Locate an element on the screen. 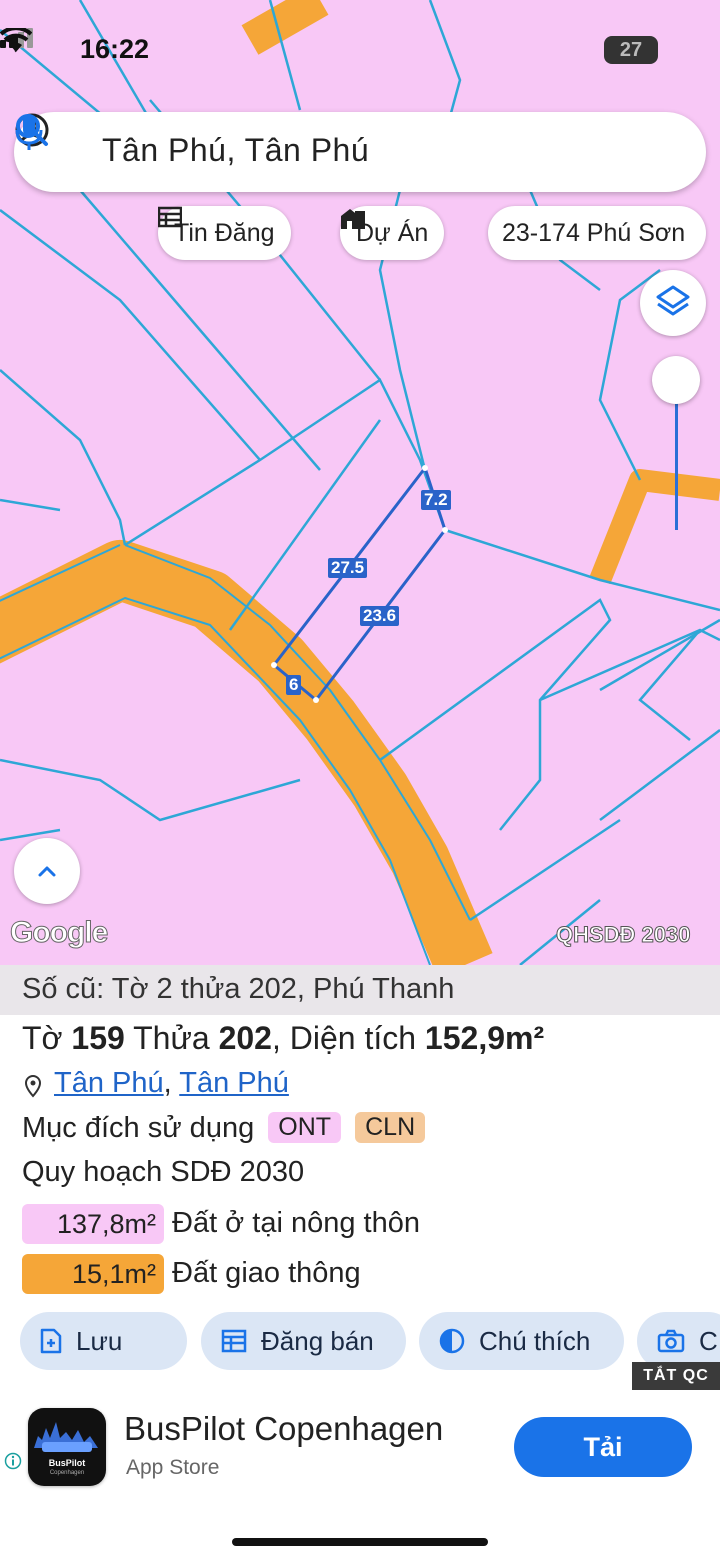  wifi-icon is located at coordinates (16, 40).